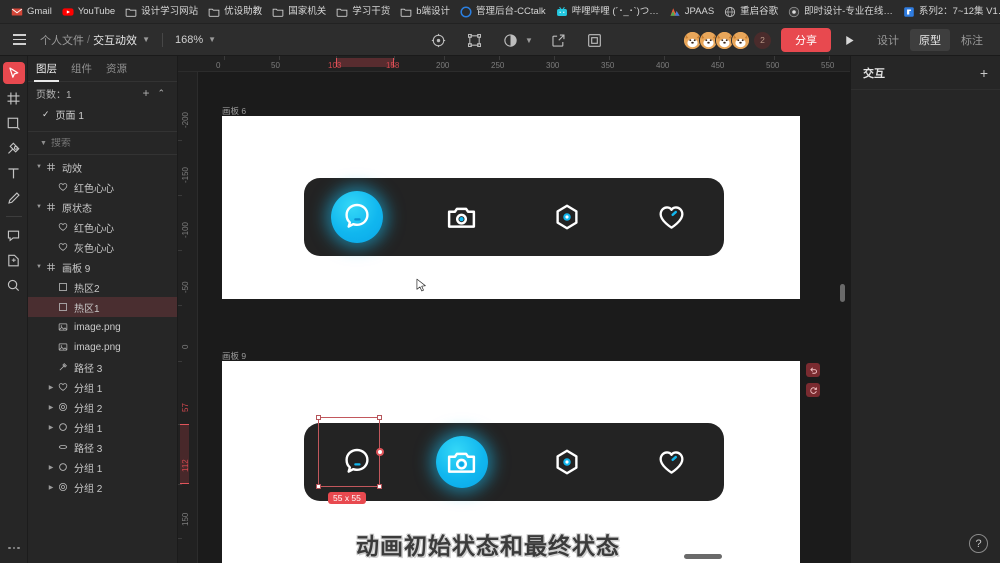  I want to click on undo-interaction-button, so click(813, 370).